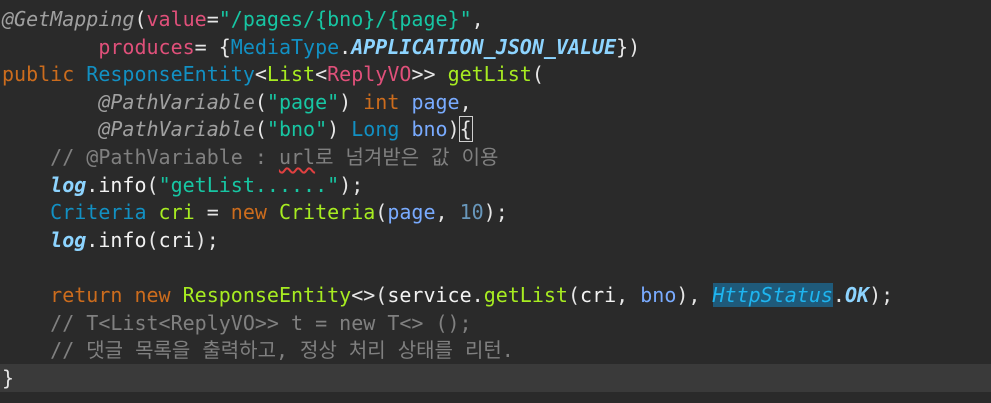  I want to click on code-token: Long, so click(375, 129).